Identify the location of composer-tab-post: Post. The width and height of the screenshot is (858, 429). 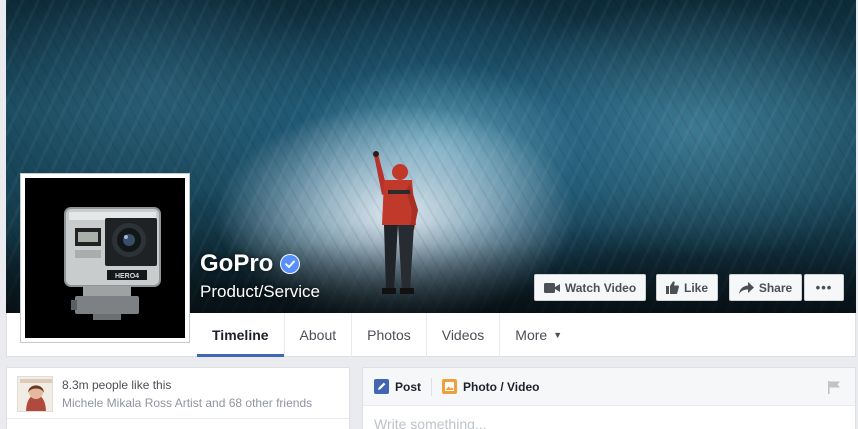
(397, 387).